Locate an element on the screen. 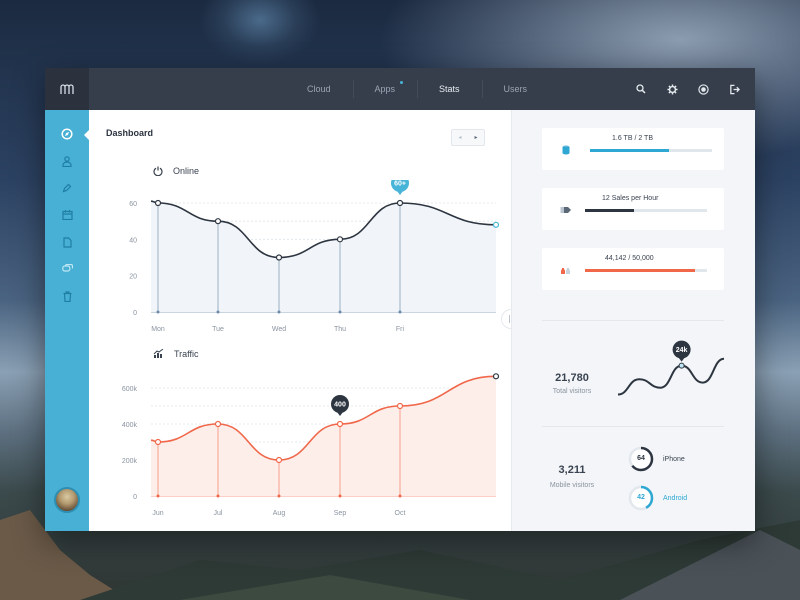 The width and height of the screenshot is (800, 600). globe-icon is located at coordinates (703, 89).